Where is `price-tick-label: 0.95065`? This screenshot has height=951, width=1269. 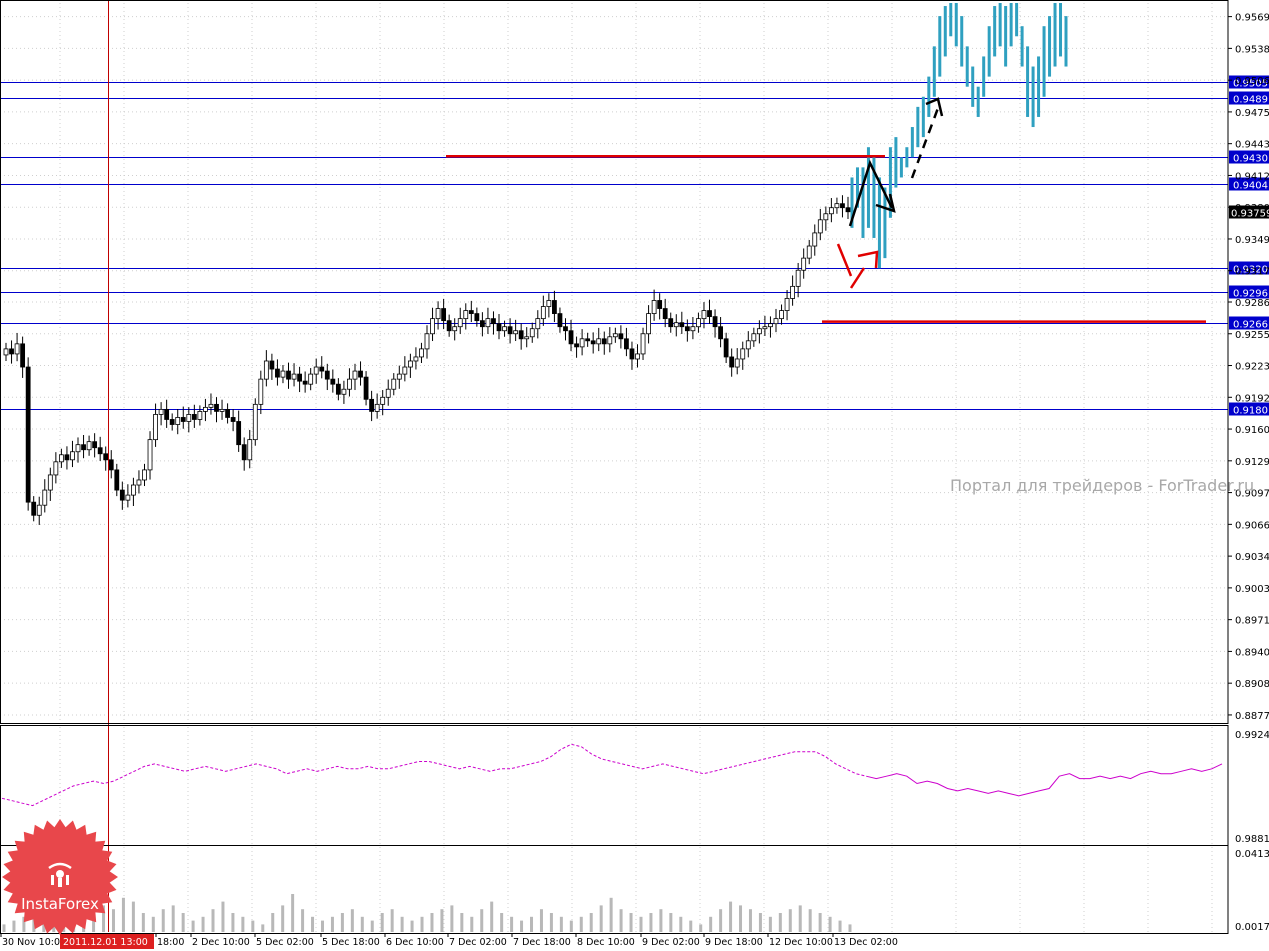 price-tick-label: 0.95065 is located at coordinates (1252, 81).